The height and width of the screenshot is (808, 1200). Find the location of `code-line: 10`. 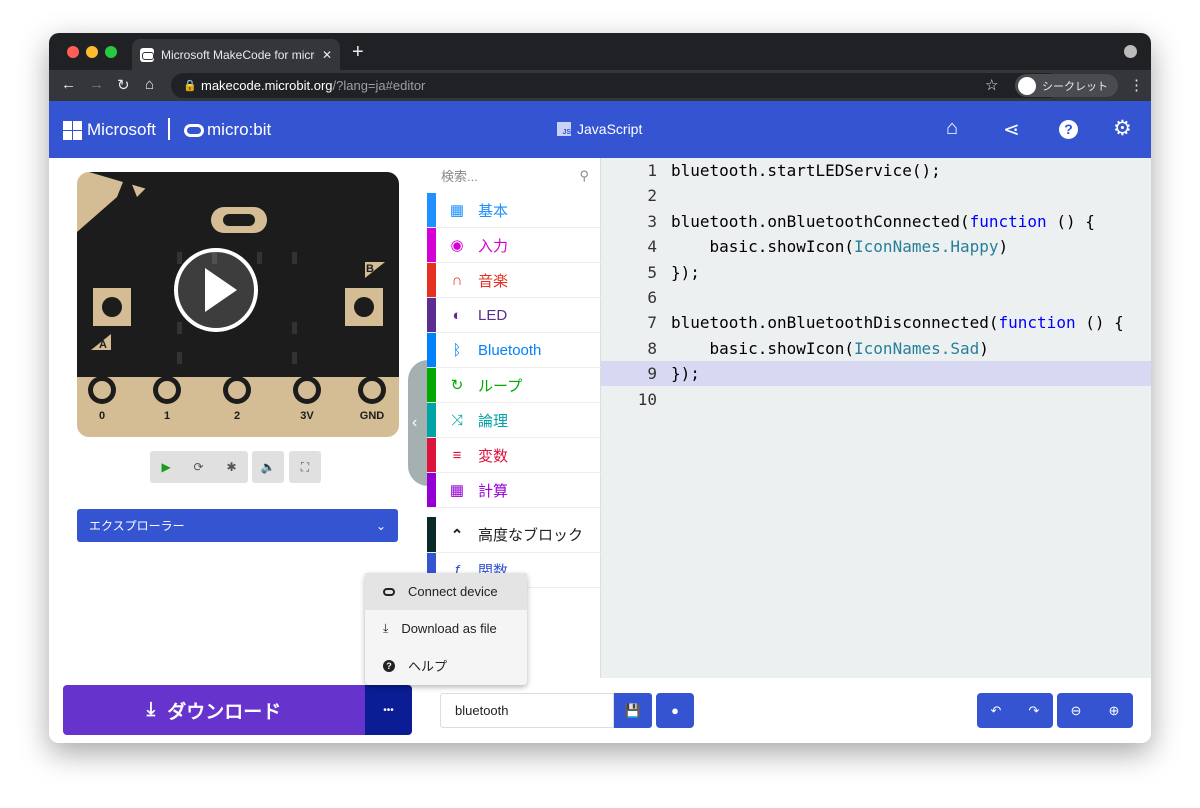

code-line: 10 is located at coordinates (876, 399).